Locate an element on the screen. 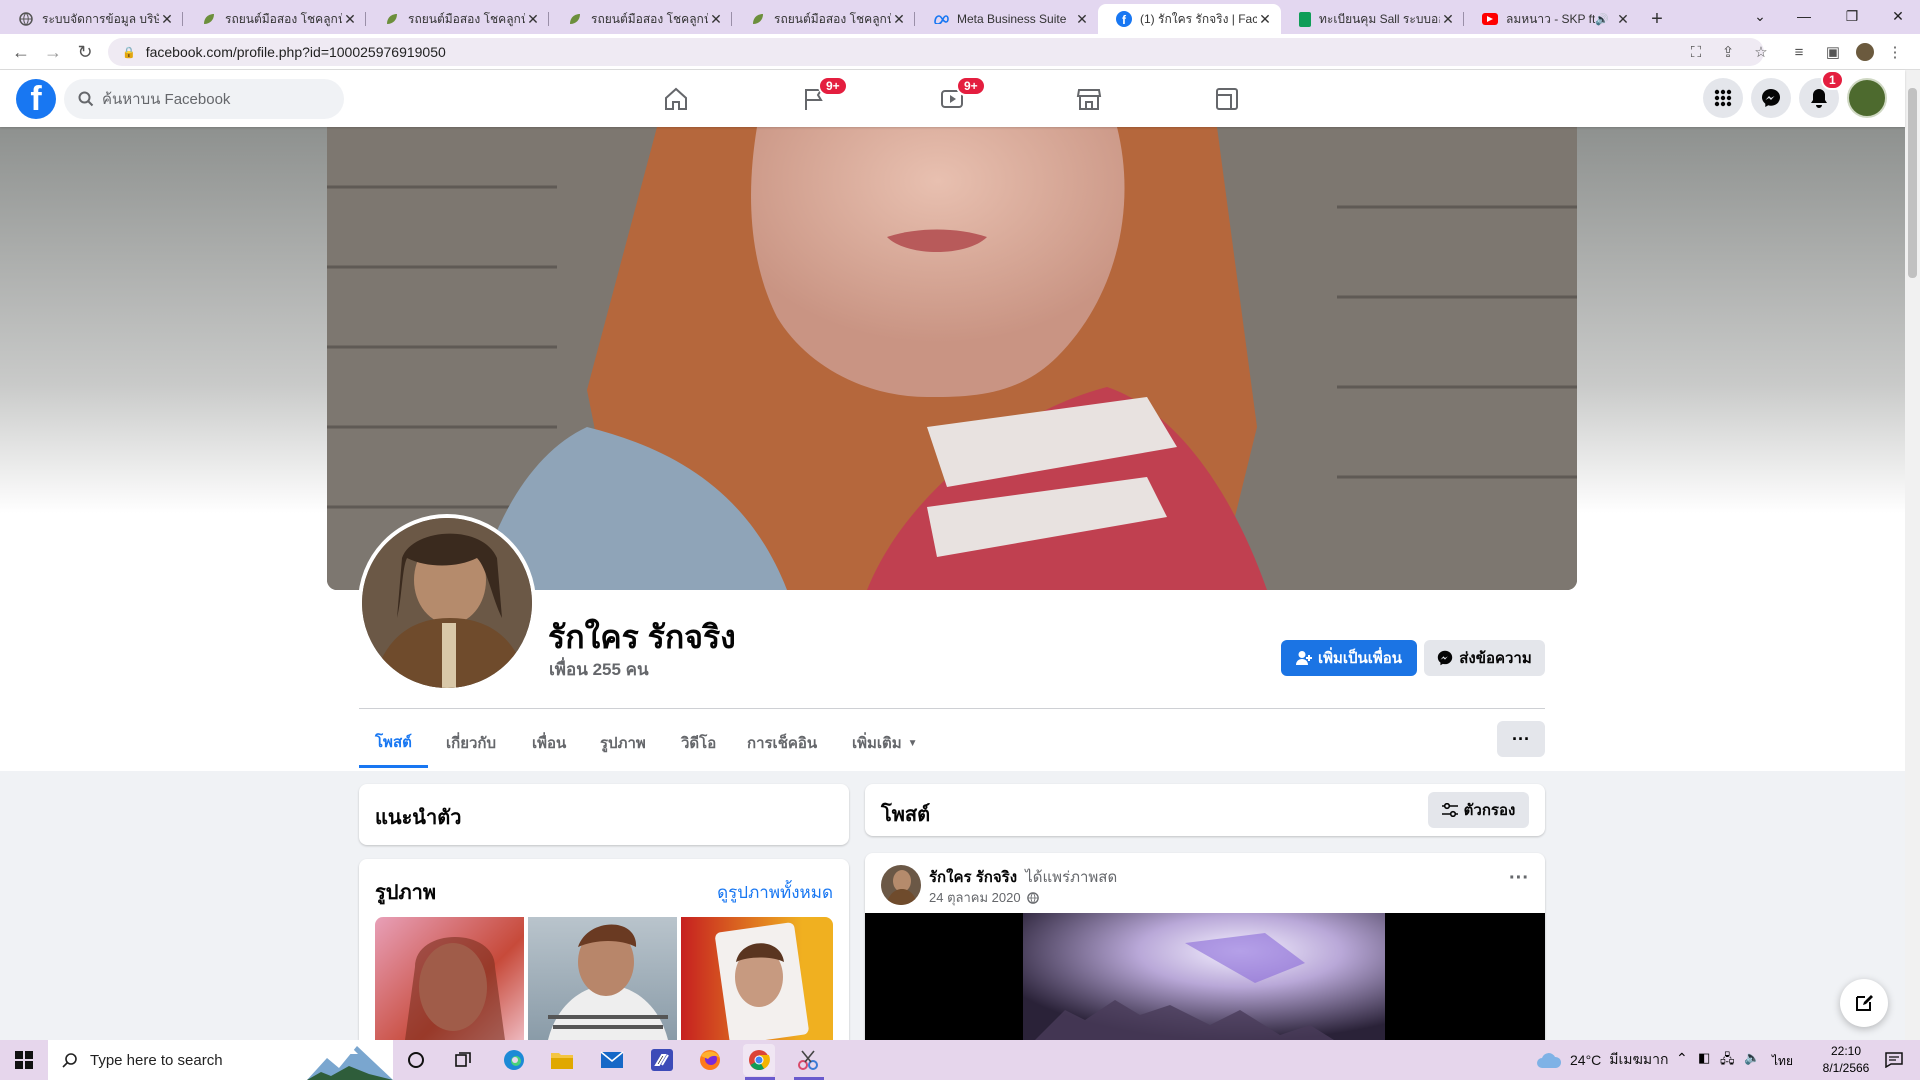  browser-tab-4: รถยนต์มือสอง โชคลูกน้อย ✕ is located at coordinates (640, 19).